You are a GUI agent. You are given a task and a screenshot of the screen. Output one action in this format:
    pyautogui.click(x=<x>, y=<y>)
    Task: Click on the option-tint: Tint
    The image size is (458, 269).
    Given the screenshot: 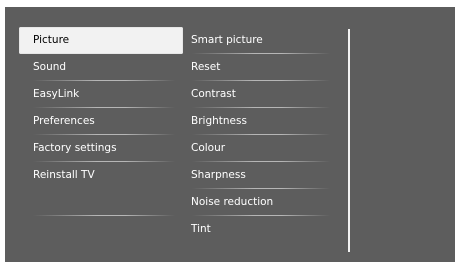 What is the action you would take?
    pyautogui.click(x=266, y=229)
    